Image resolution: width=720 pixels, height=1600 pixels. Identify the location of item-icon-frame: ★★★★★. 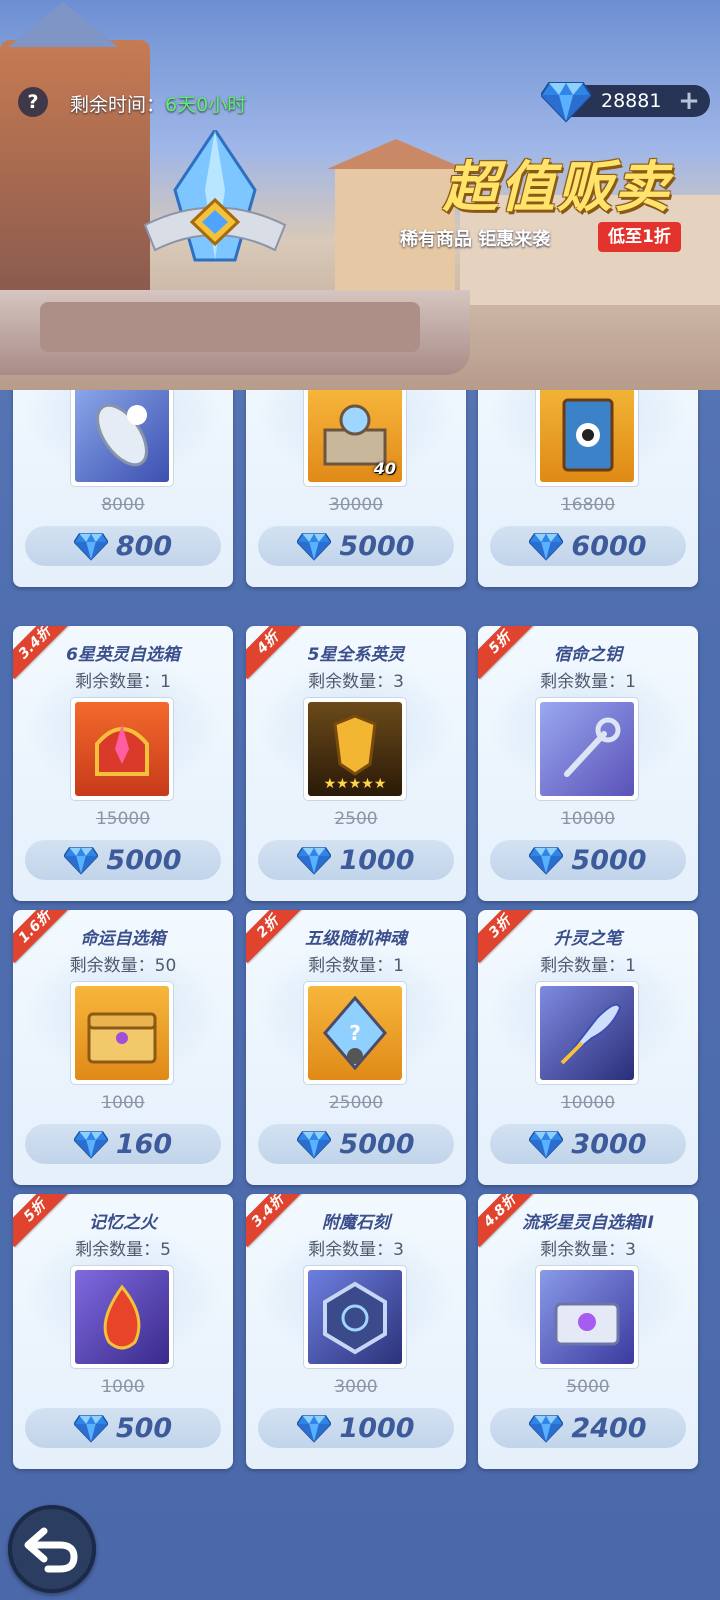
(355, 749).